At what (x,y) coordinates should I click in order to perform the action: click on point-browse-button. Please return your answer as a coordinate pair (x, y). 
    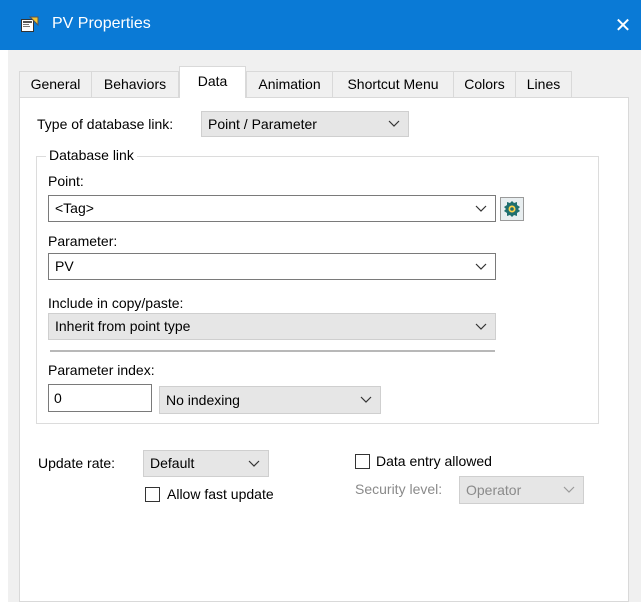
    Looking at the image, I should click on (512, 209).